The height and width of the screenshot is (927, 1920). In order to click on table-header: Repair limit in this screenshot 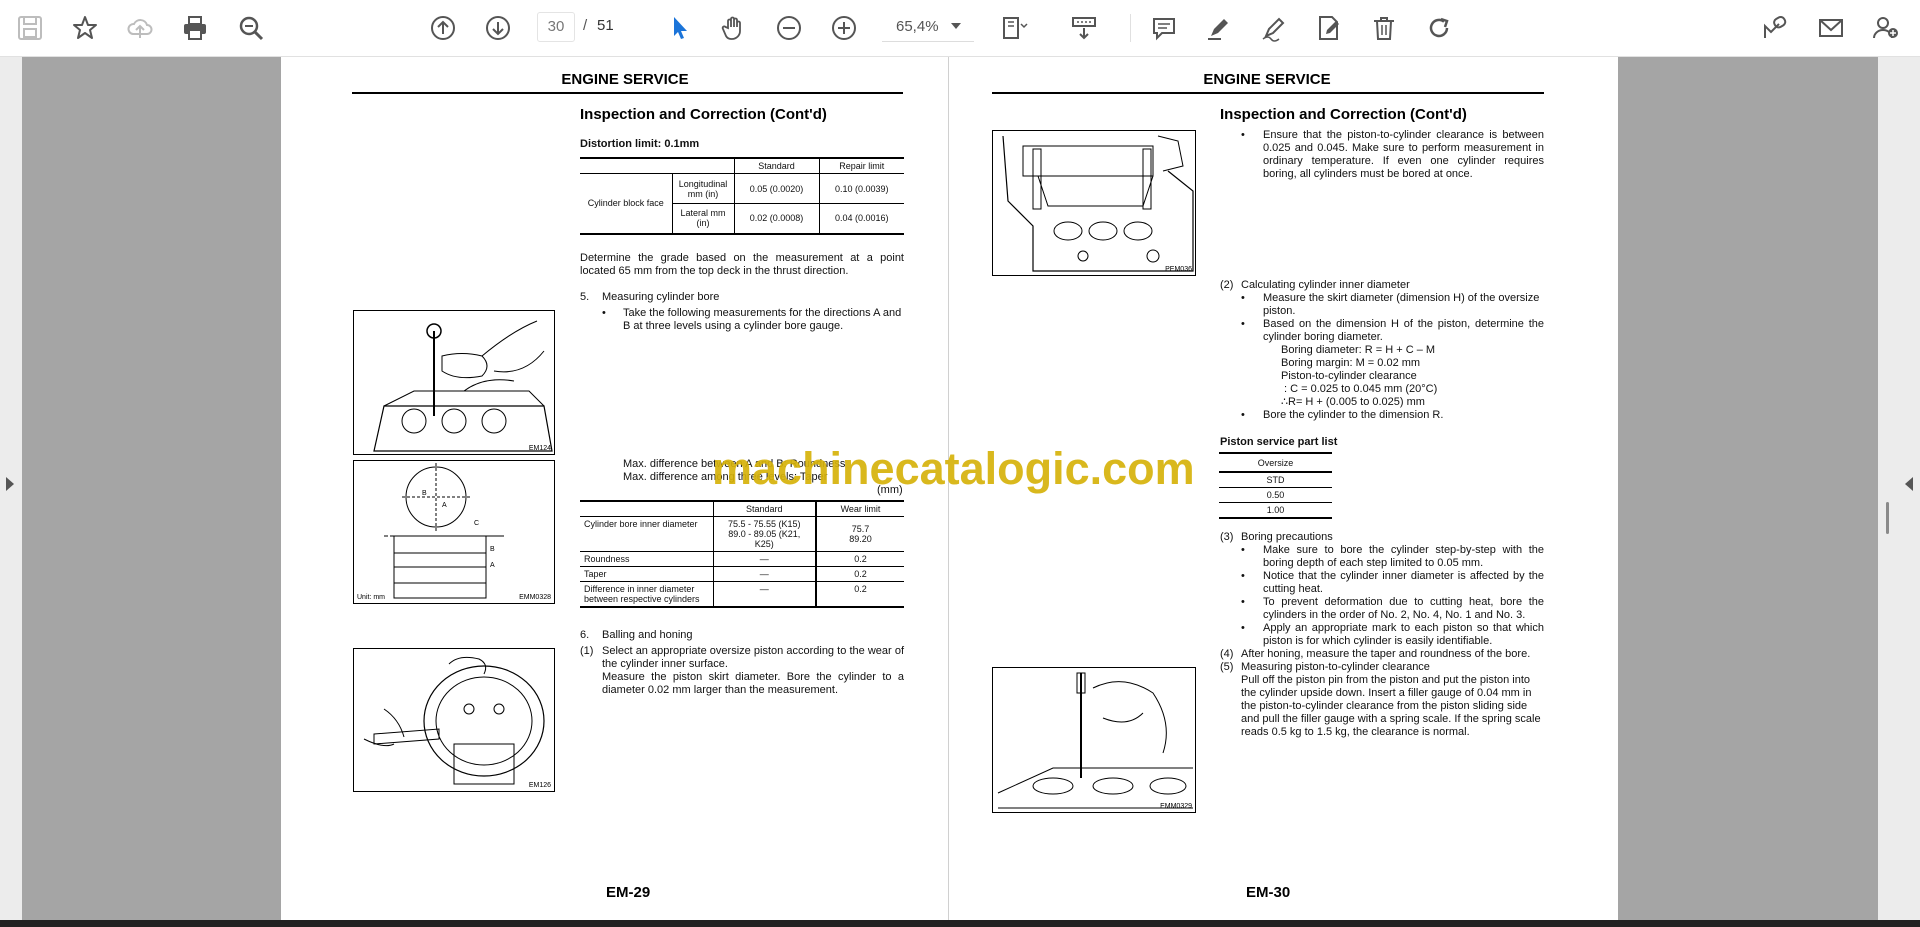, I will do `click(862, 166)`.